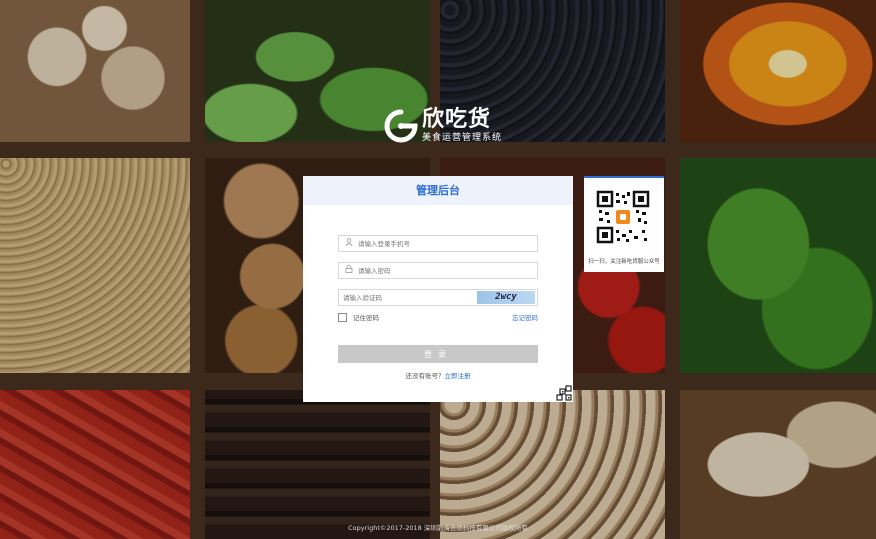  I want to click on captcha-field: 2wcy, so click(438, 297).